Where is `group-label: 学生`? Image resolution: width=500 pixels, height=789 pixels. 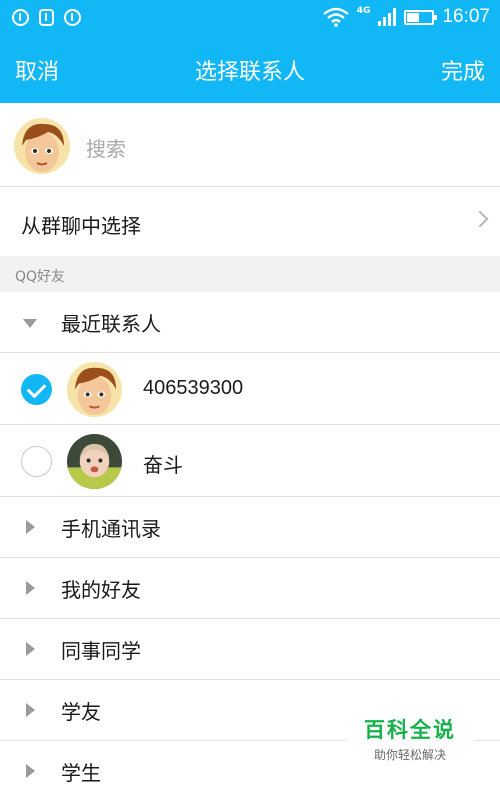
group-label: 学生 is located at coordinates (81, 773).